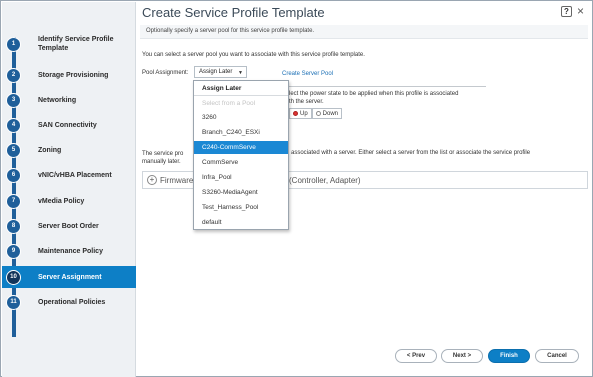 The image size is (593, 377). I want to click on cancel-button: Cancel, so click(557, 356).